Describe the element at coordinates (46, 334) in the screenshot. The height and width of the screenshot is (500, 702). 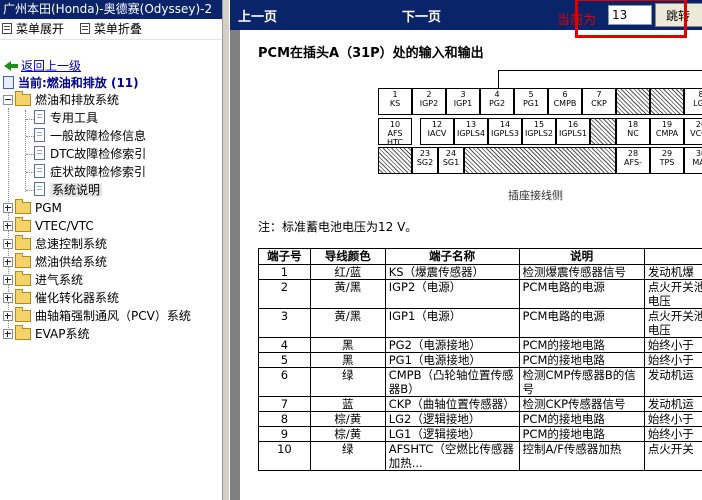
I see `tree-node-evap: EVAP系统` at that location.